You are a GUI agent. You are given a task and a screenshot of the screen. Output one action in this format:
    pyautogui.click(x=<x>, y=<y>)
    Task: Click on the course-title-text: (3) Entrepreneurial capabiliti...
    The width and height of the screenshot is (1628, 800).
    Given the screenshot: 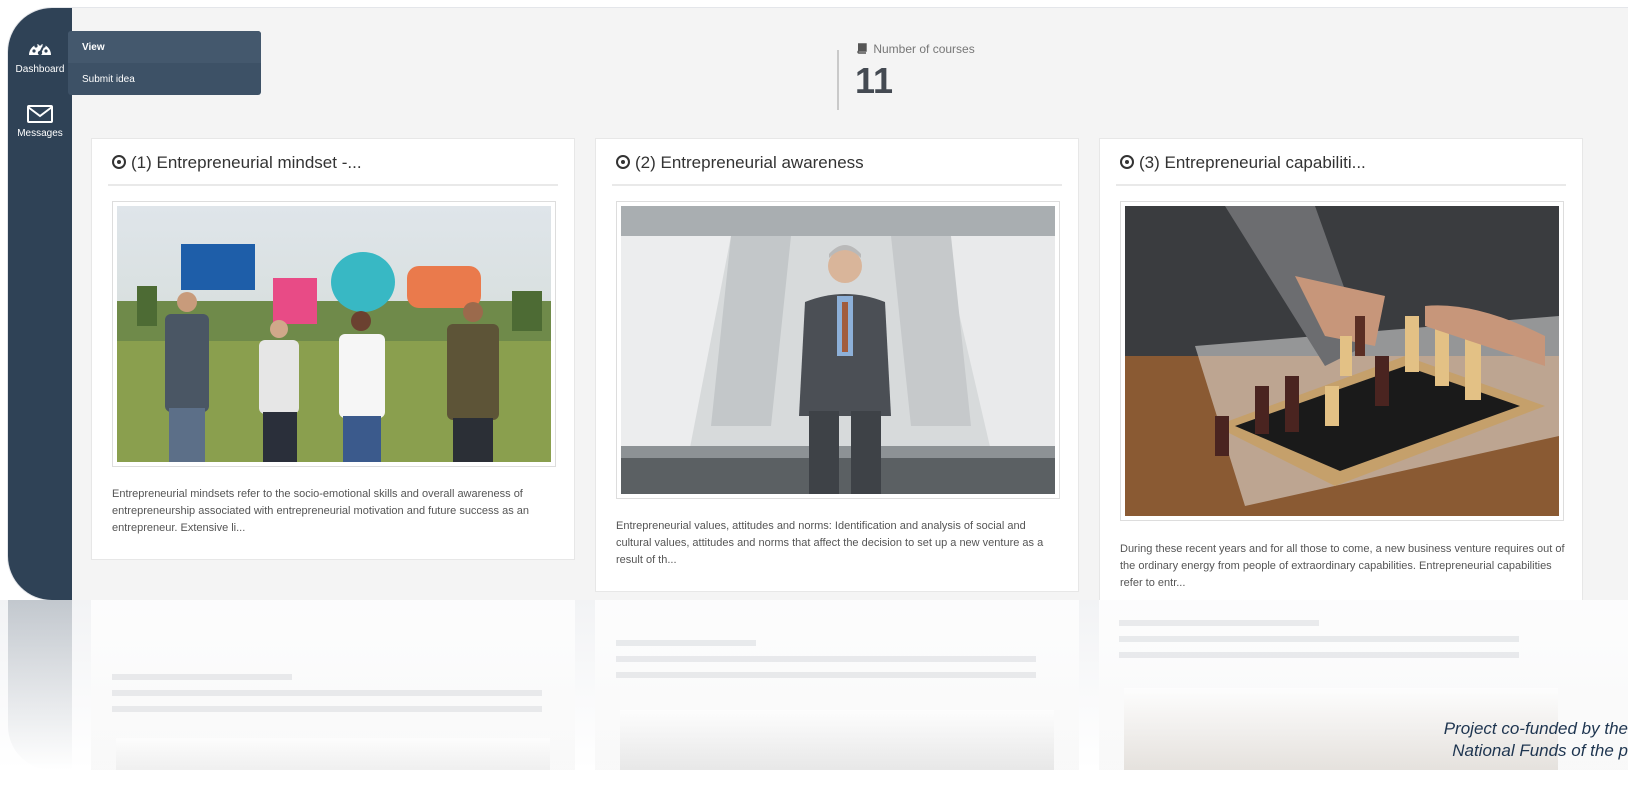 What is the action you would take?
    pyautogui.click(x=1252, y=162)
    